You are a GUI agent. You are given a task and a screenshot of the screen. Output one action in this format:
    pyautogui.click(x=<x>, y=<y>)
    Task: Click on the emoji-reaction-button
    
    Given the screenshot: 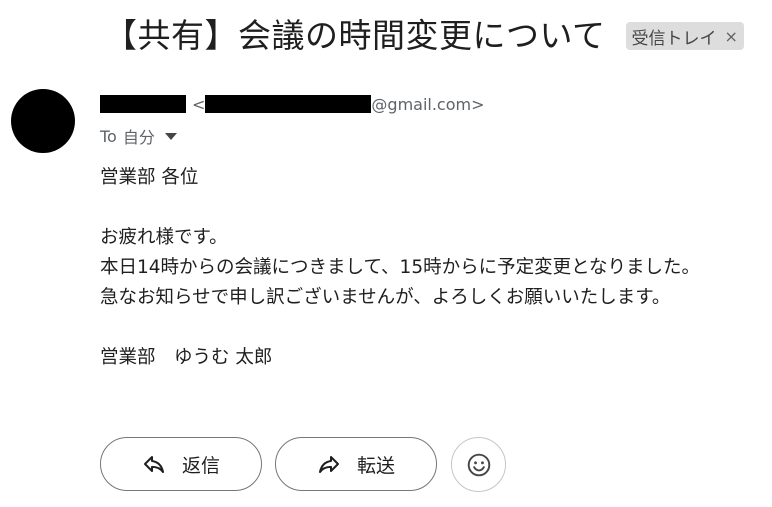 What is the action you would take?
    pyautogui.click(x=478, y=464)
    